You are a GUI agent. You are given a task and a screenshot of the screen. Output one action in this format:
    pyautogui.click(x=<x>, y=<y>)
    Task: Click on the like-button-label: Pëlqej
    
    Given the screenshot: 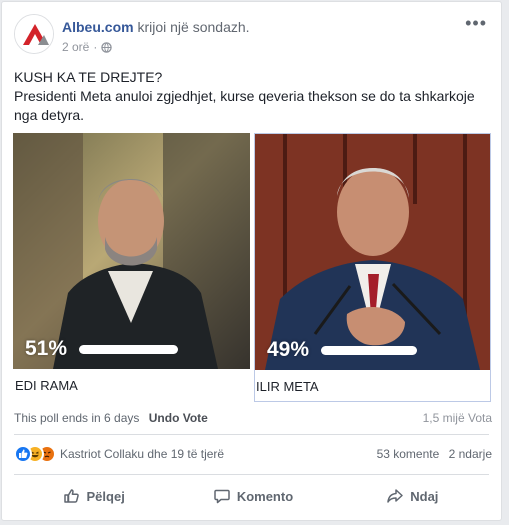 What is the action you would take?
    pyautogui.click(x=105, y=496)
    